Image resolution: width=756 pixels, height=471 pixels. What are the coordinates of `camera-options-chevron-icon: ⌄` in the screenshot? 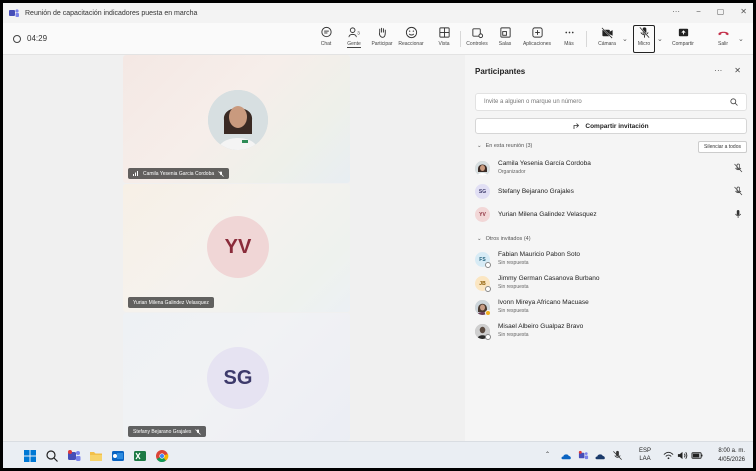 It's located at (625, 39).